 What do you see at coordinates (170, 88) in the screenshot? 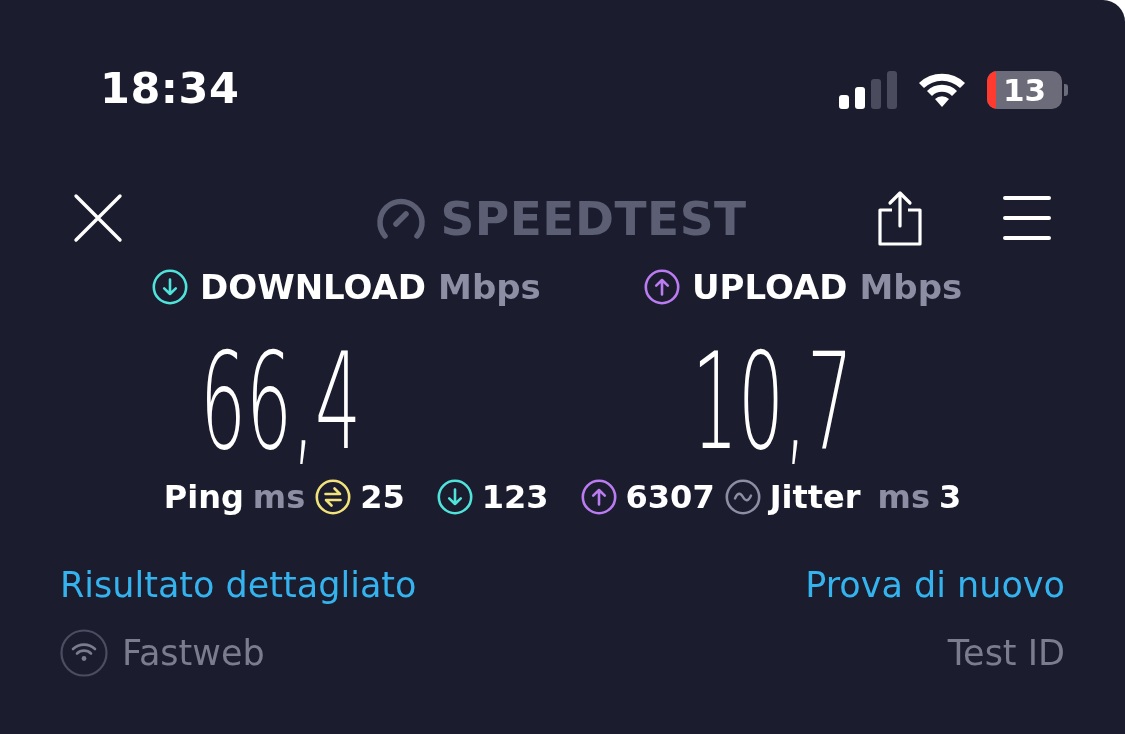
I see `status-time: 18:34` at bounding box center [170, 88].